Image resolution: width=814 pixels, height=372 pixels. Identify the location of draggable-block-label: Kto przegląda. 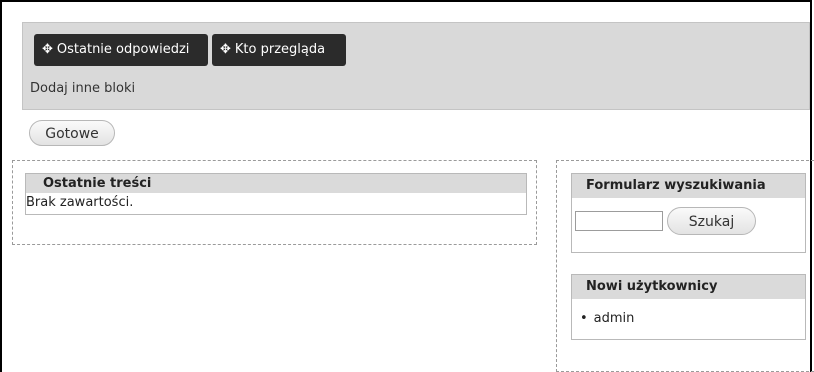
(280, 49).